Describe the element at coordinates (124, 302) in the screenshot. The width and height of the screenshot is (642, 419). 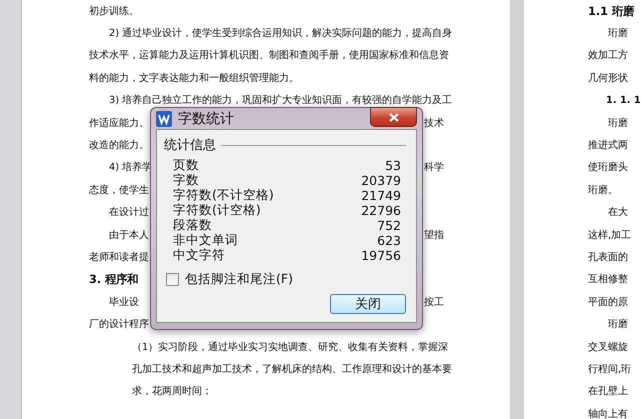
I see `body-text-line: 毕业设` at that location.